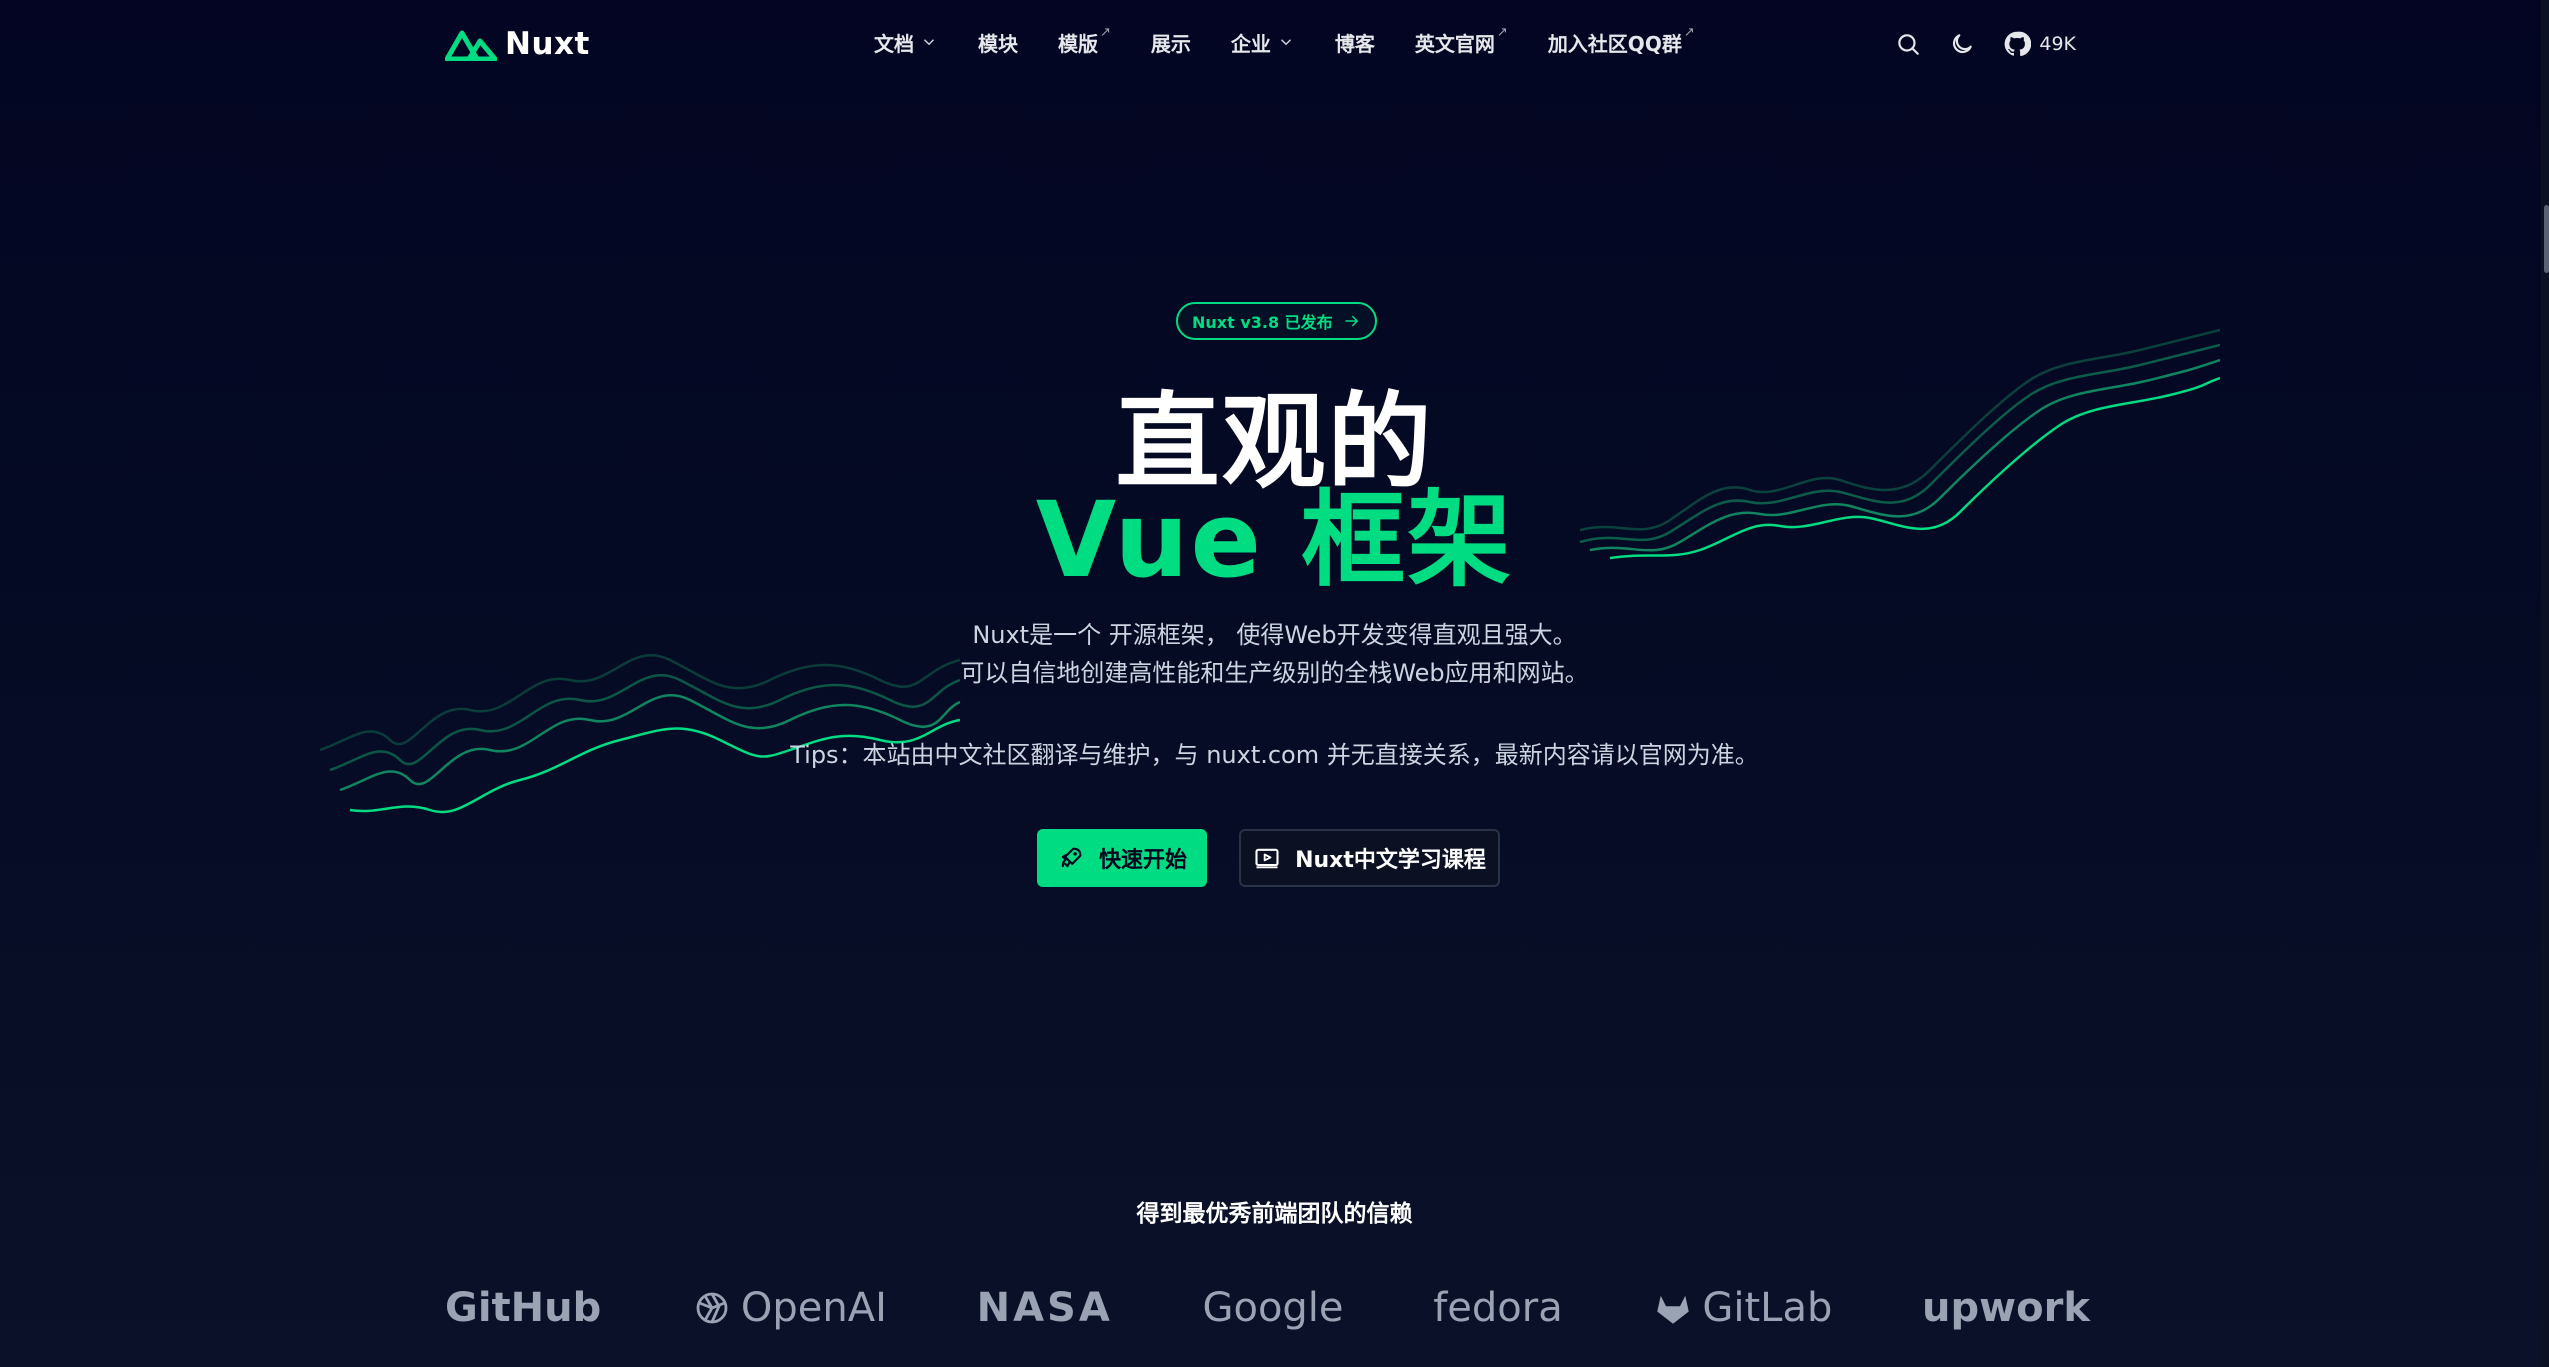 Image resolution: width=2549 pixels, height=1367 pixels. What do you see at coordinates (1250, 43) in the screenshot?
I see `nav-label: 企业` at bounding box center [1250, 43].